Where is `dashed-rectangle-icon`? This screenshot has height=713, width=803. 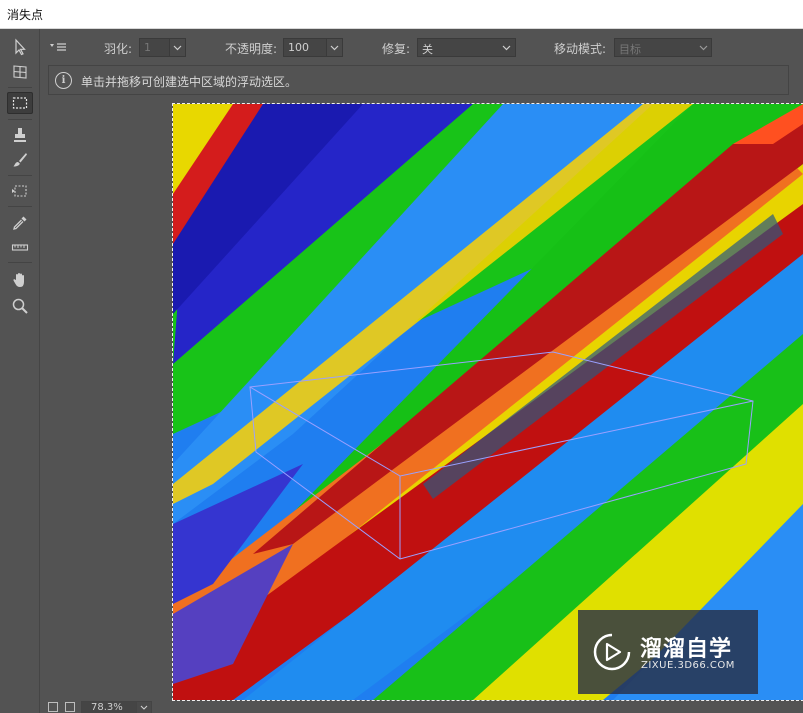
dashed-rectangle-icon is located at coordinates (20, 103).